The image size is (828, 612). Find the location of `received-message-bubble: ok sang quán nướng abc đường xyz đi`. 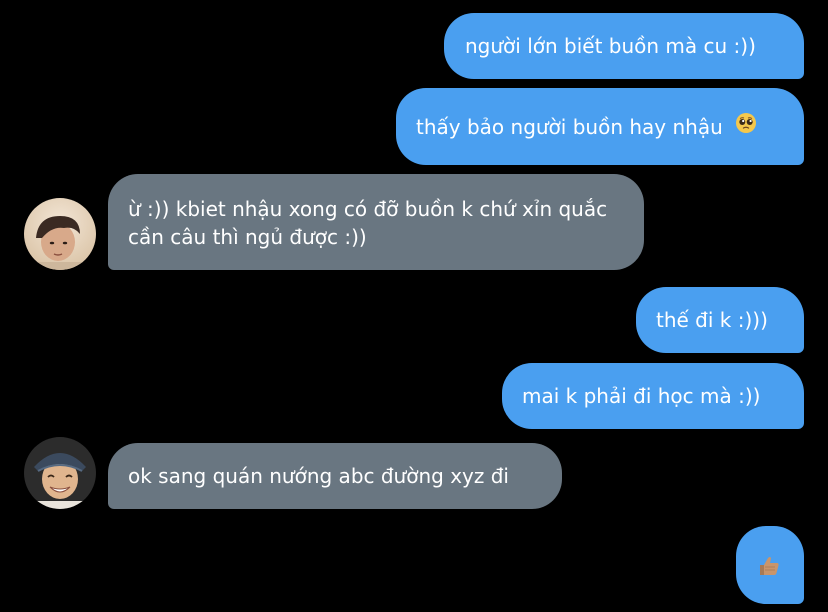

received-message-bubble: ok sang quán nướng abc đường xyz đi is located at coordinates (335, 476).